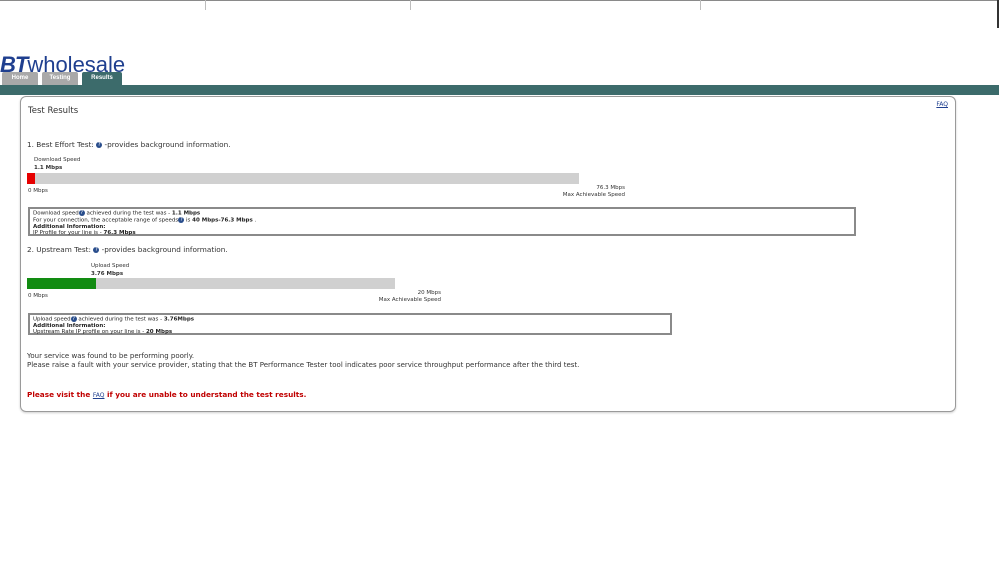 This screenshot has width=999, height=562. What do you see at coordinates (163, 249) in the screenshot?
I see `upload-heading-suffix: -provides background information.` at bounding box center [163, 249].